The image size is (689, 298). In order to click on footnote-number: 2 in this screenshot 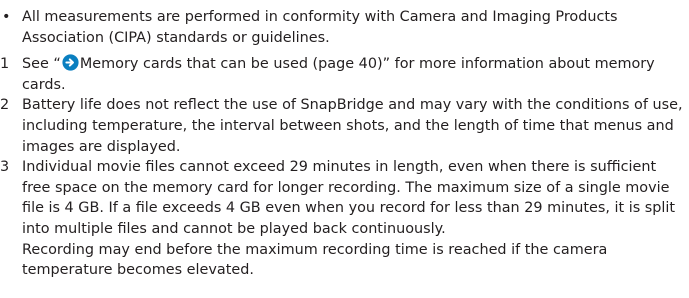, I will do `click(5, 105)`.